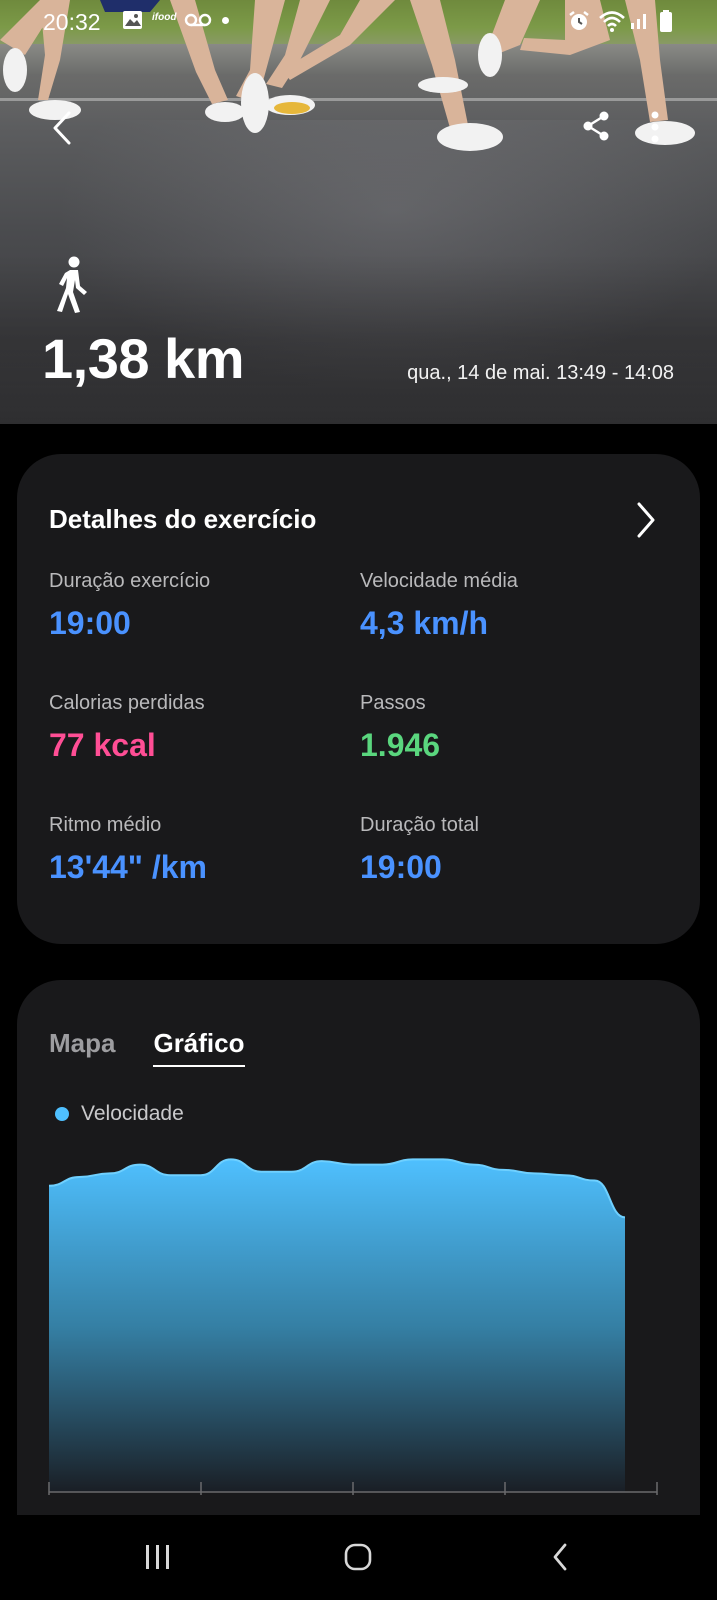 This screenshot has width=717, height=1600. I want to click on more-vert-icon, so click(655, 127).